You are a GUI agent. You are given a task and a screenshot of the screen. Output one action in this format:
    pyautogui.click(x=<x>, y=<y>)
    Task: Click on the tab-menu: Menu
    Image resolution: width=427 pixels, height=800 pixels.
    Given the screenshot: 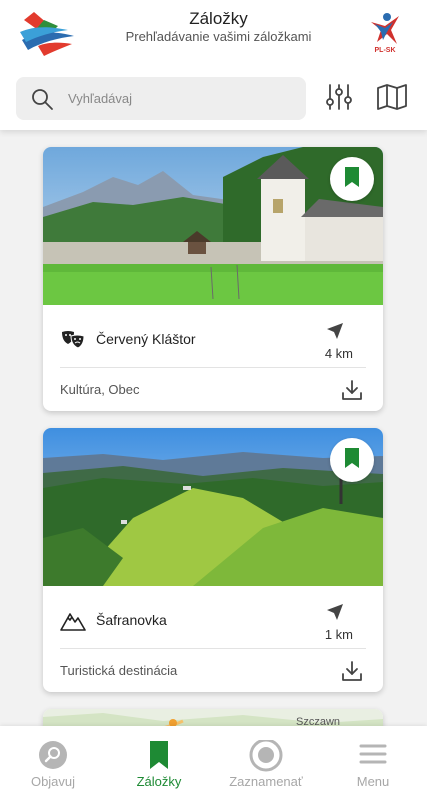 What is the action you would take?
    pyautogui.click(x=373, y=763)
    